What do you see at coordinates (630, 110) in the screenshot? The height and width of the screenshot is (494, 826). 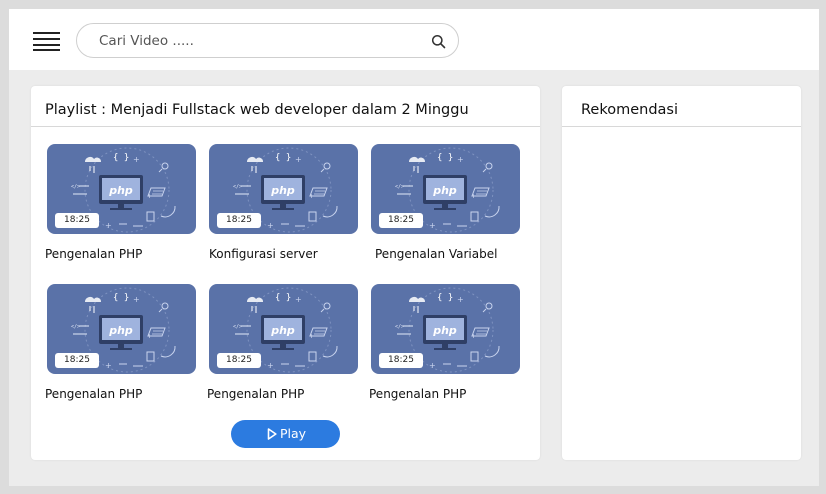 I see `recommendation-title: Rekomendasi` at bounding box center [630, 110].